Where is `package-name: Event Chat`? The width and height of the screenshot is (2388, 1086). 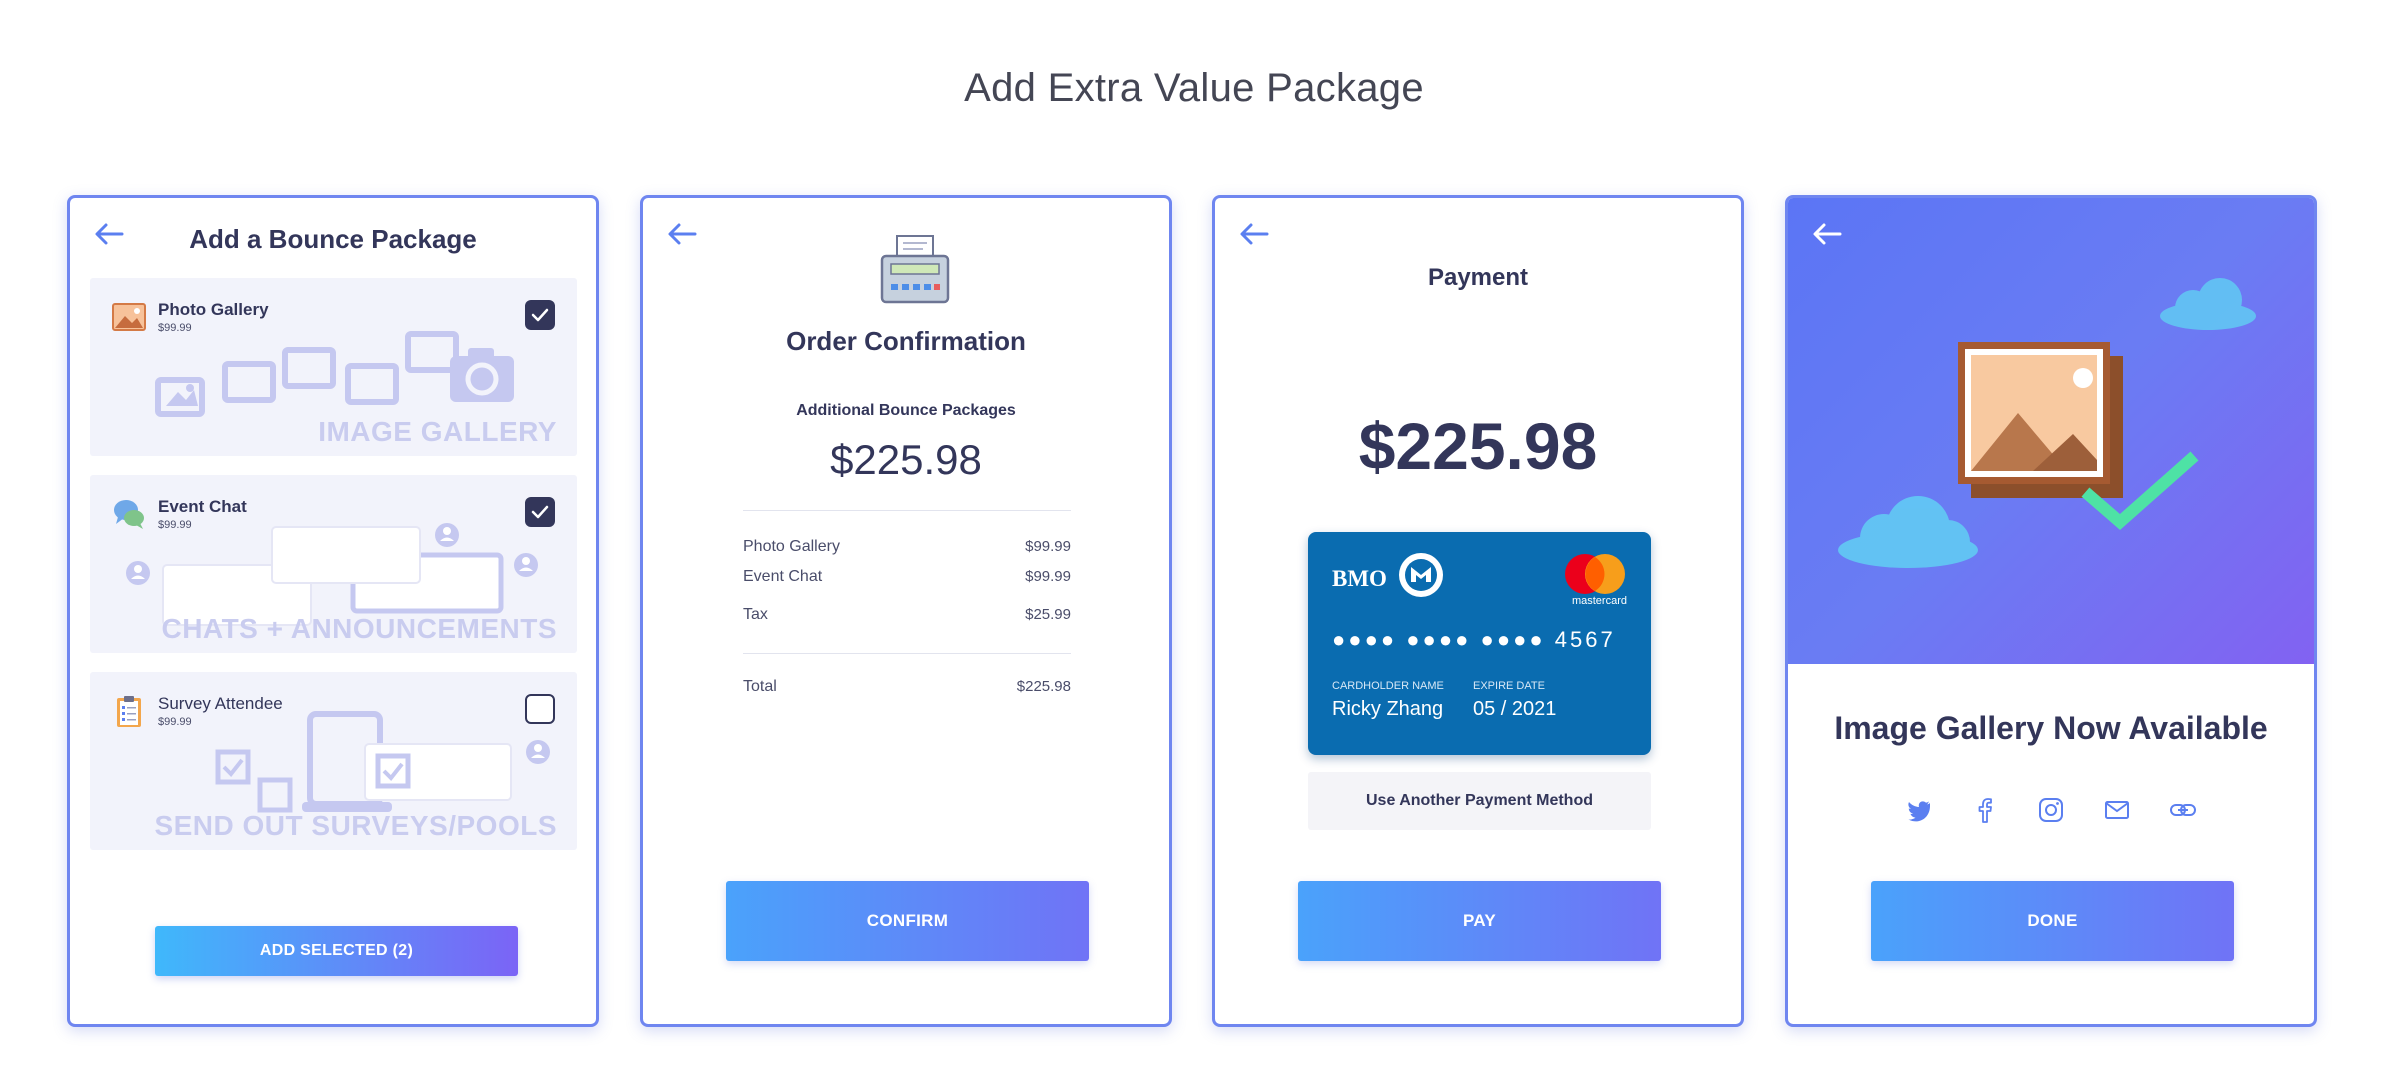 package-name: Event Chat is located at coordinates (202, 506).